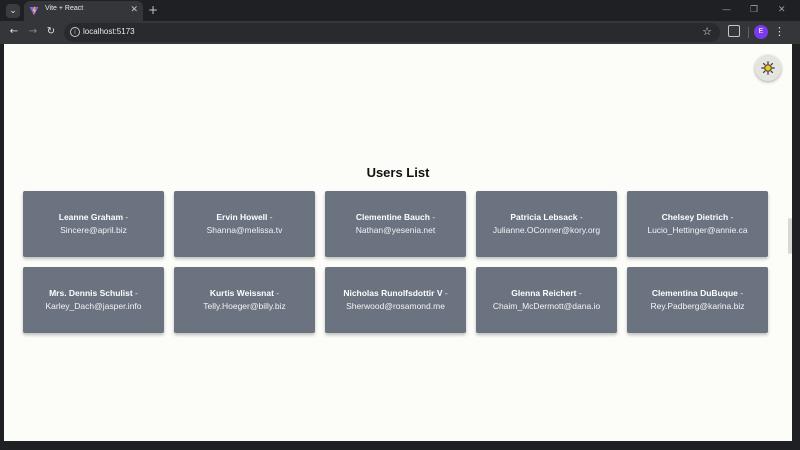 This screenshot has width=800, height=450. I want to click on scrollbar-thumb, so click(790, 236).